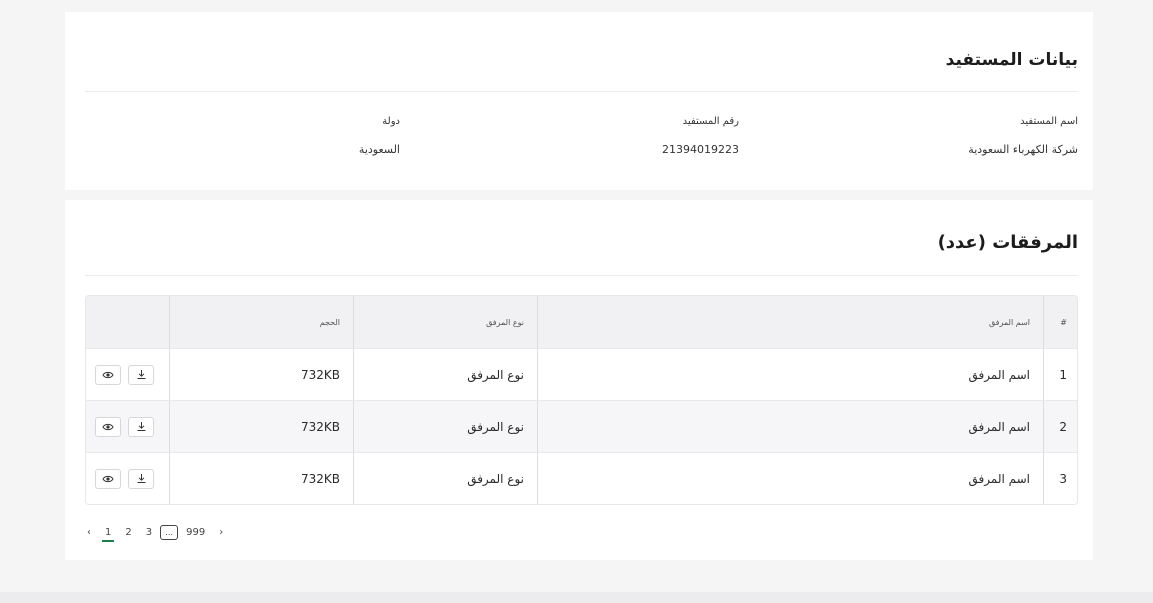 The width and height of the screenshot is (1153, 603). What do you see at coordinates (108, 534) in the screenshot?
I see `pagination-page-1: 1` at bounding box center [108, 534].